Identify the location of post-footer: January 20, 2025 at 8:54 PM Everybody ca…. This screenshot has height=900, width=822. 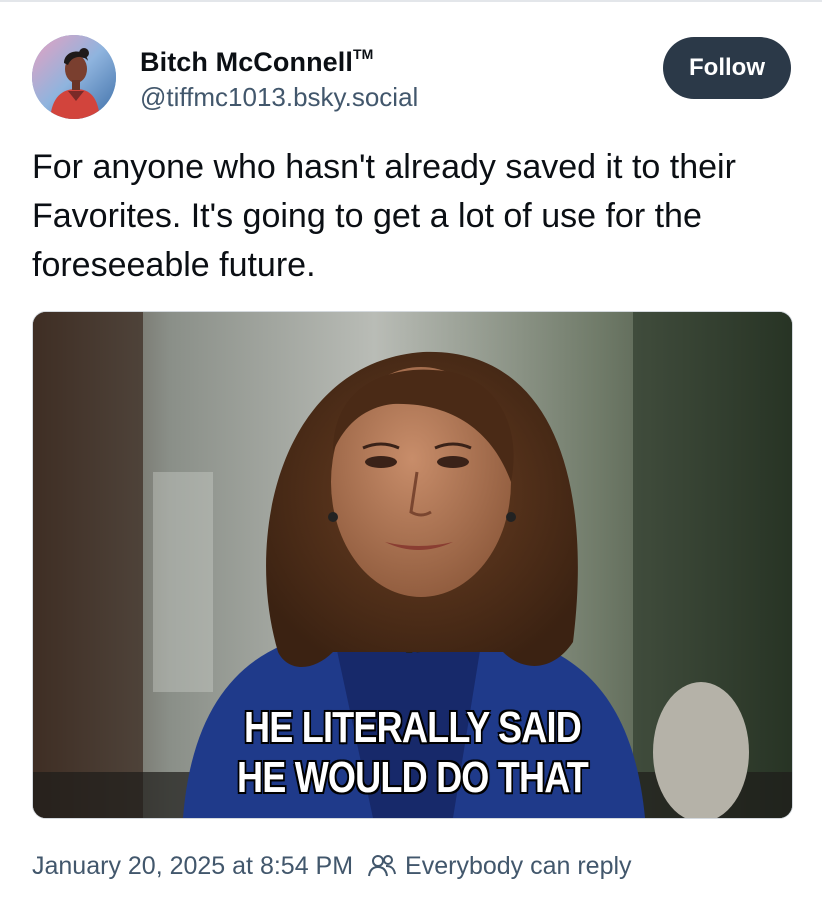
(332, 866).